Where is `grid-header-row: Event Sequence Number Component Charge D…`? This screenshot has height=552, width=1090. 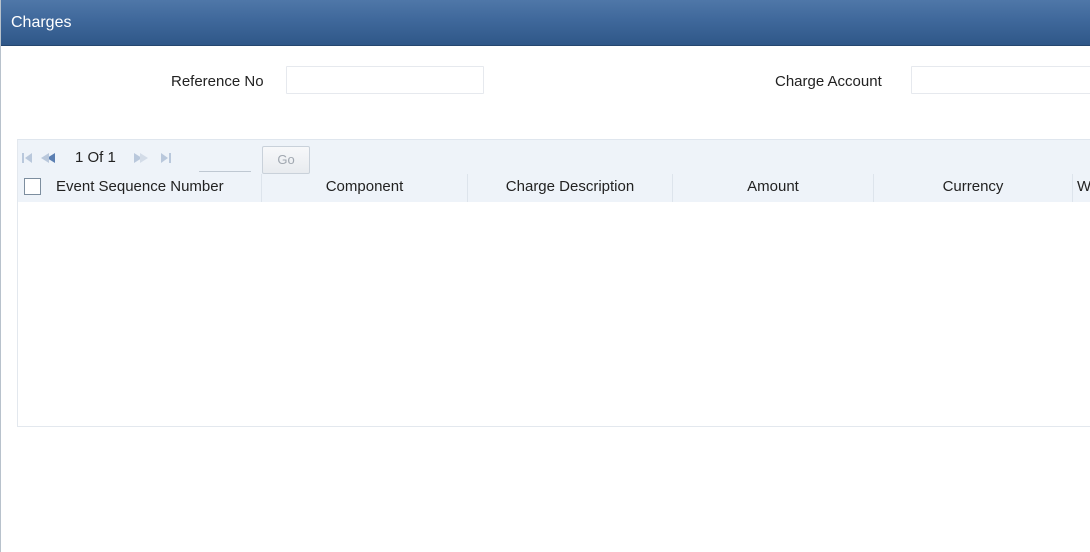
grid-header-row: Event Sequence Number Component Charge D… is located at coordinates (554, 188).